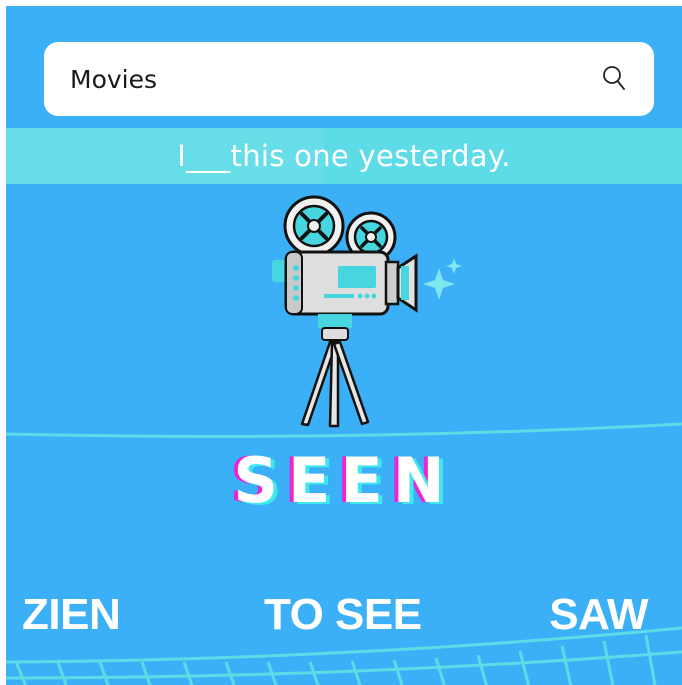 This screenshot has width=682, height=685. I want to click on search-icon, so click(615, 79).